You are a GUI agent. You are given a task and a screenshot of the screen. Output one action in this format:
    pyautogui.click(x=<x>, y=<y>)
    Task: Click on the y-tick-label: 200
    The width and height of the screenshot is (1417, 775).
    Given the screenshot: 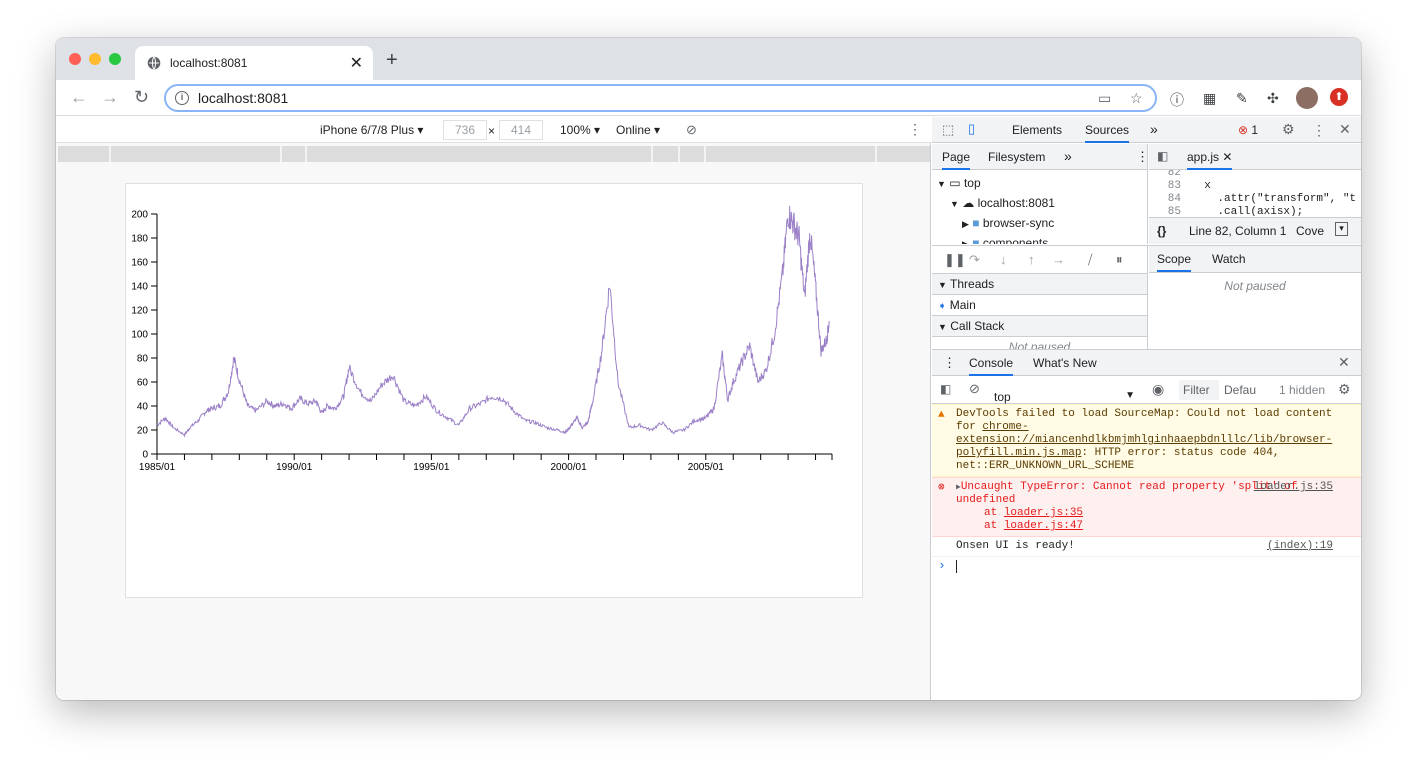 What is the action you would take?
    pyautogui.click(x=139, y=215)
    